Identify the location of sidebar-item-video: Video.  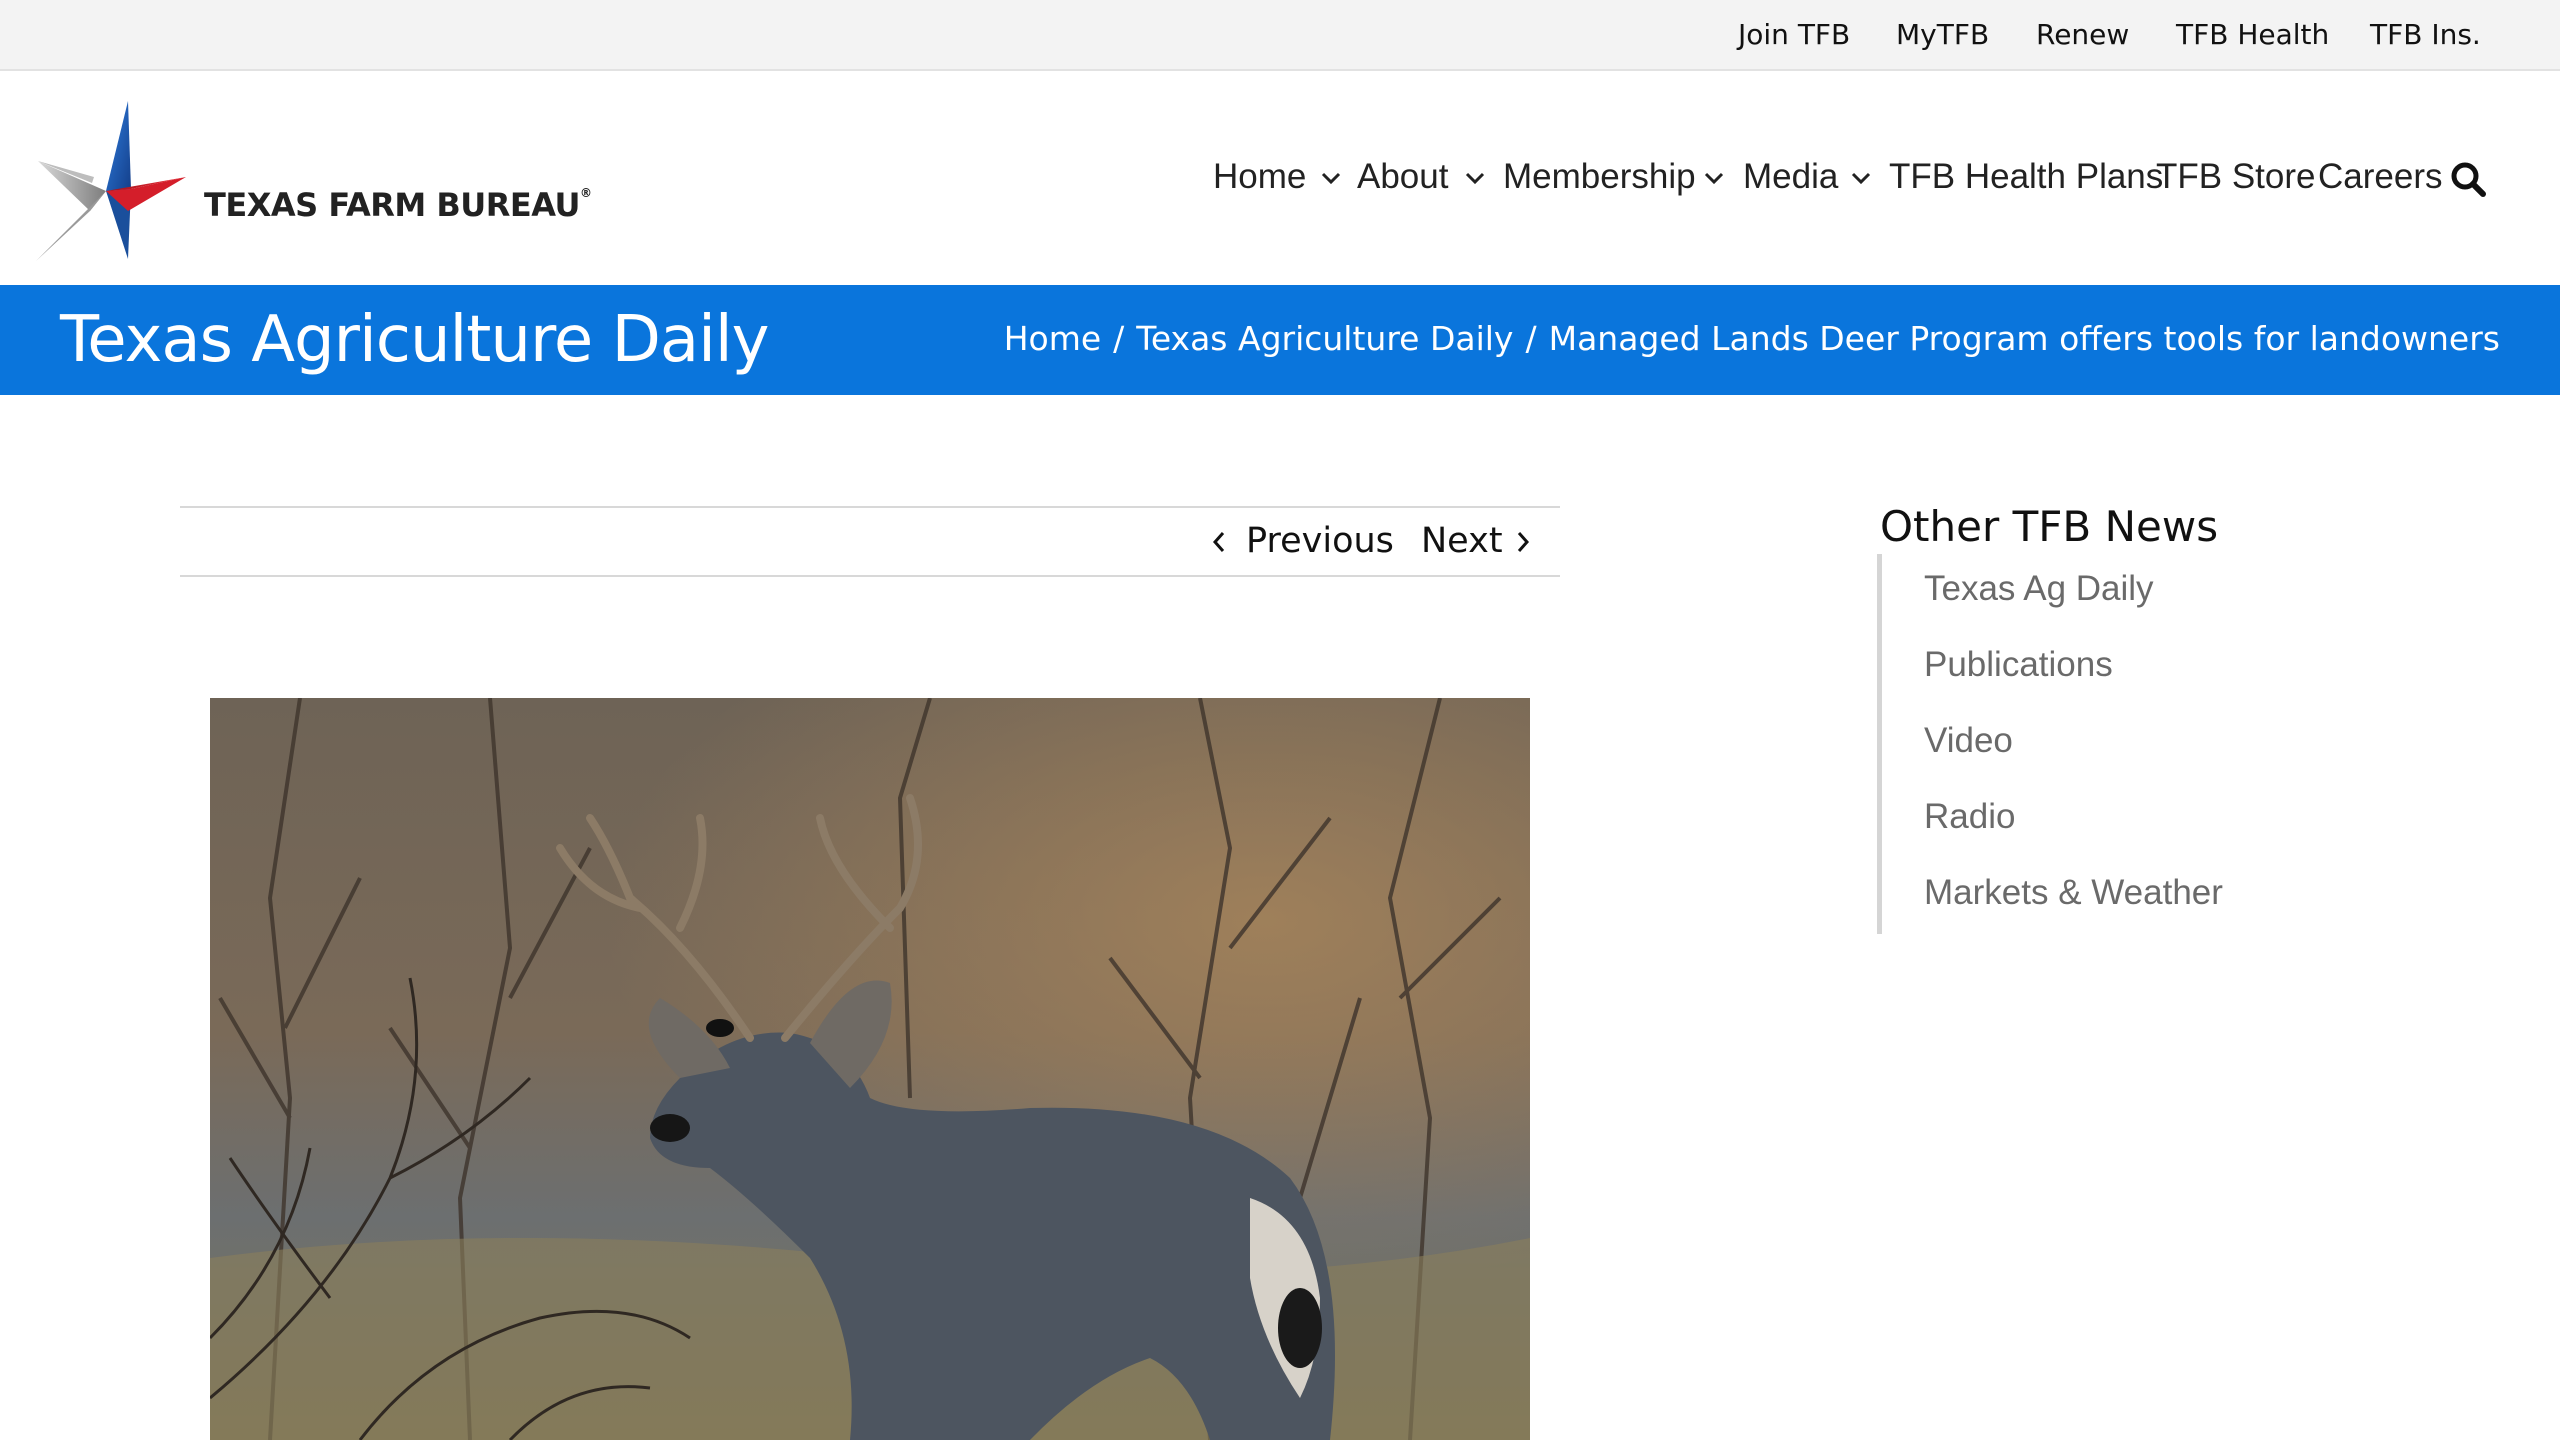
(1968, 741).